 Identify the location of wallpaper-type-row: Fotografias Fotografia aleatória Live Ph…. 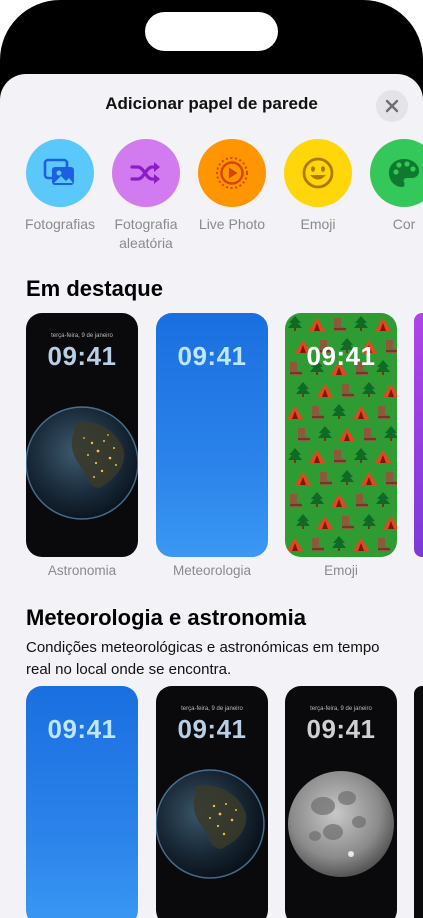
(211, 196).